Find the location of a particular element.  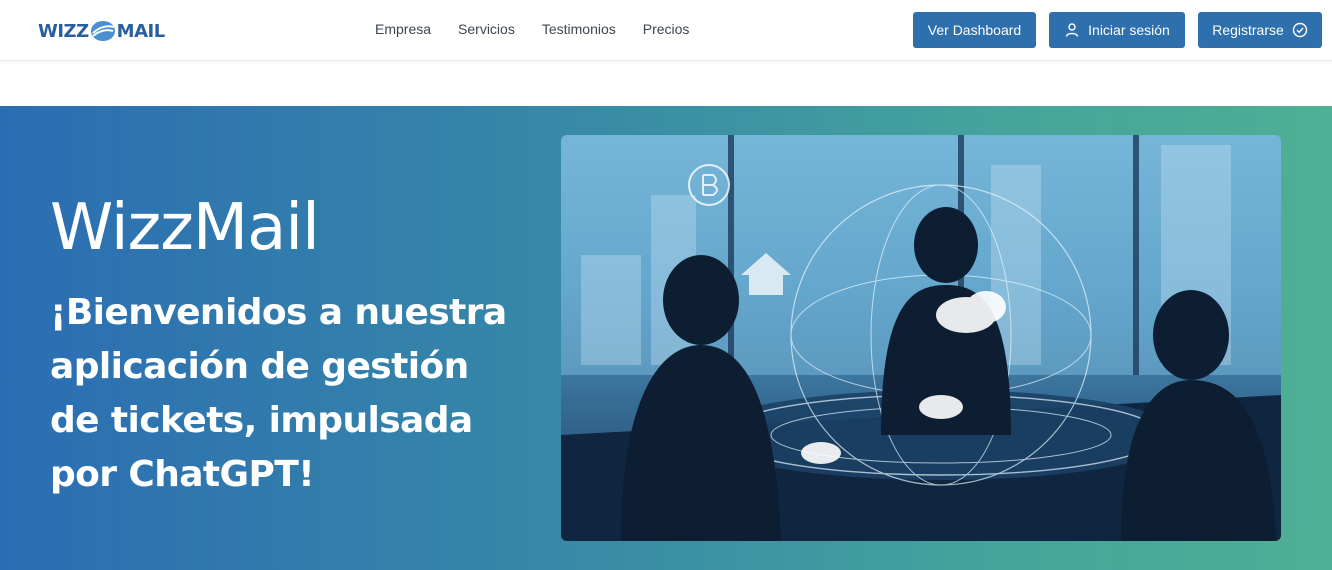

nav-link-precios: Precios is located at coordinates (666, 29).